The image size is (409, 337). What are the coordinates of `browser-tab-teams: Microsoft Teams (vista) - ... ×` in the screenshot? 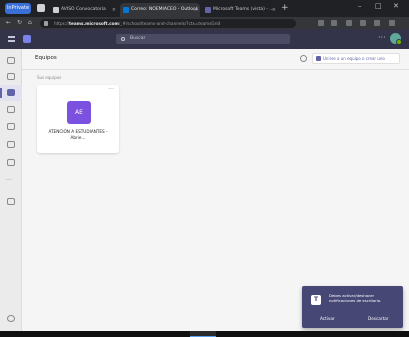 It's located at (240, 10).